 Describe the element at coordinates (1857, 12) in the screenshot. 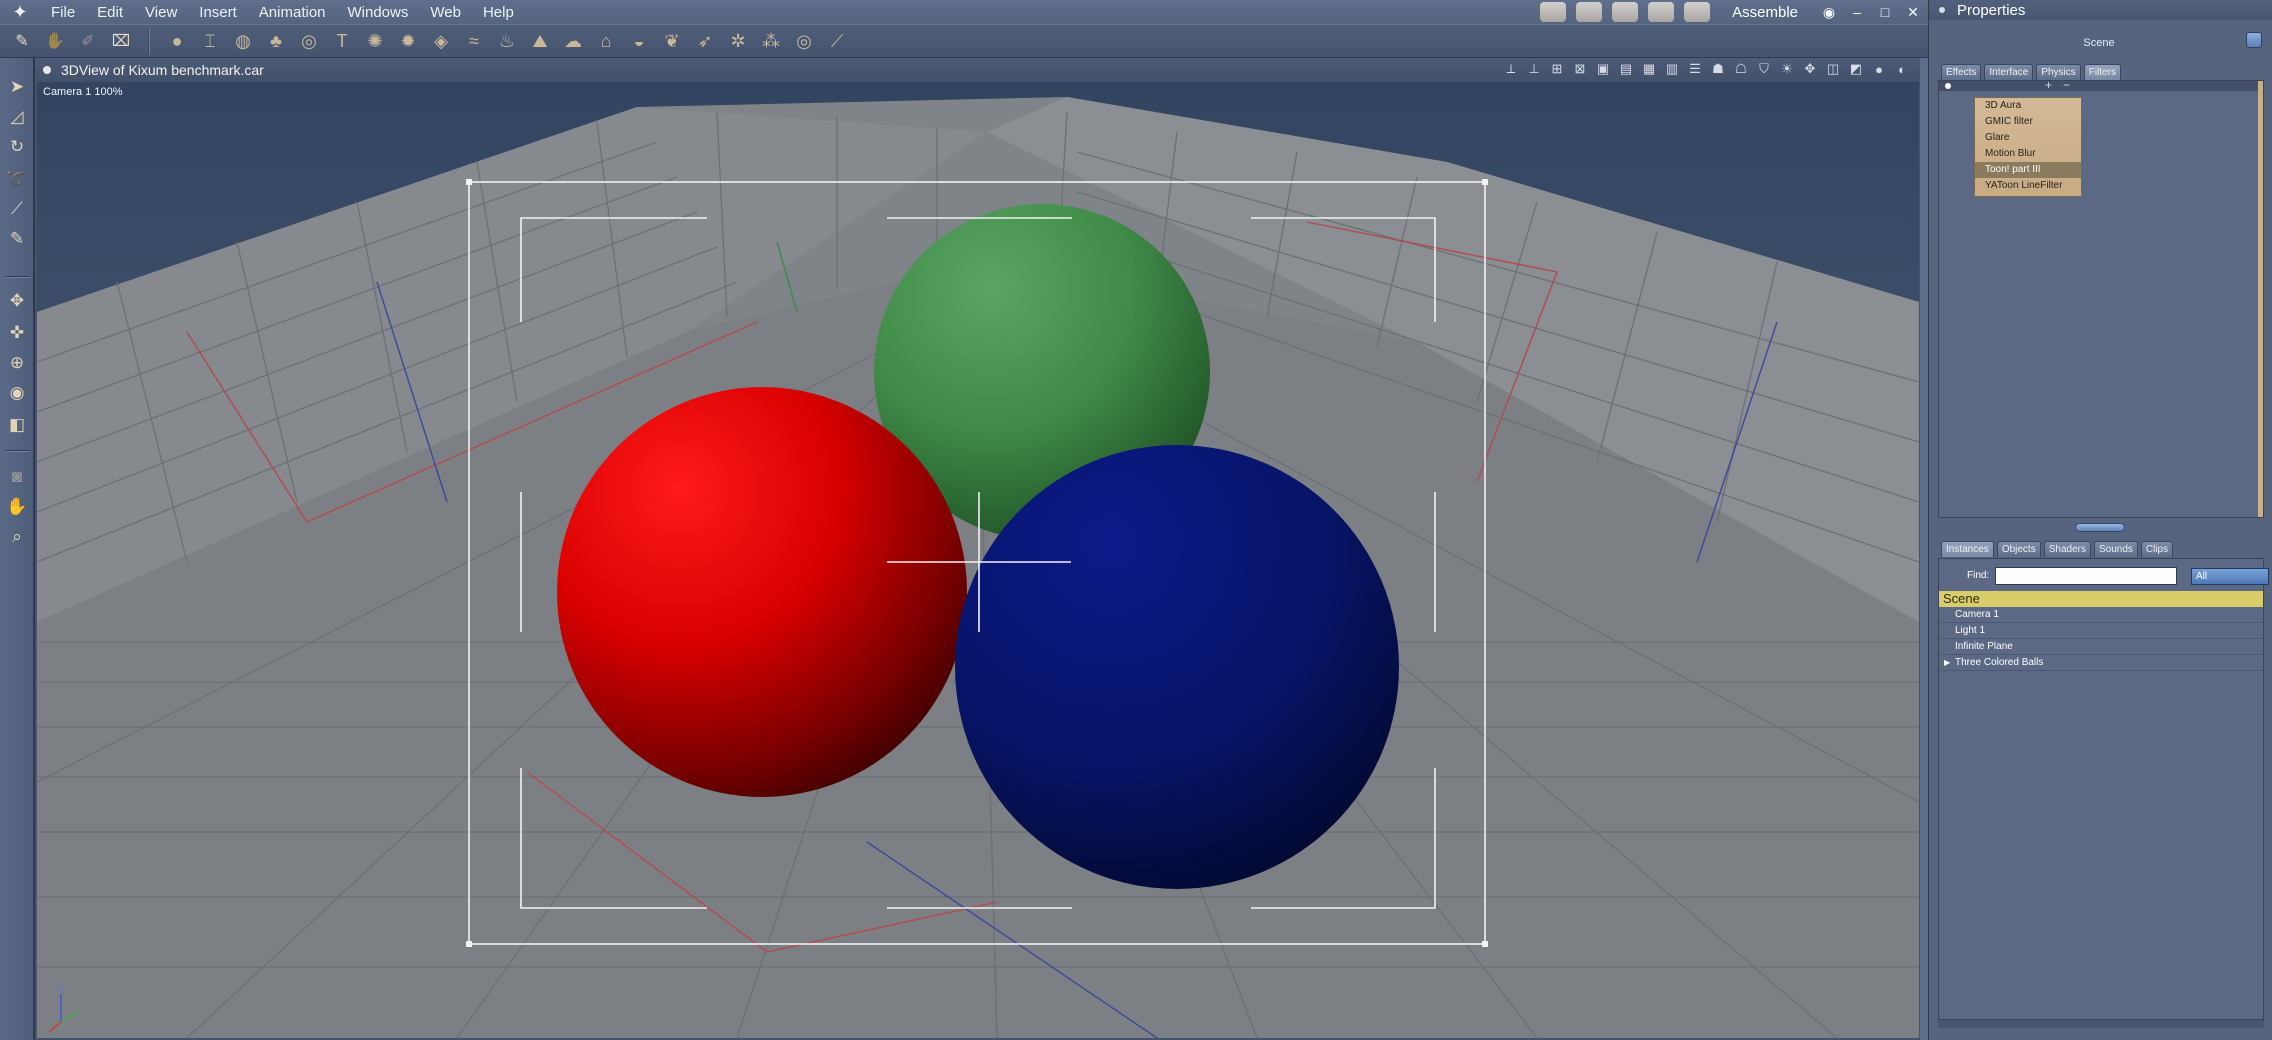

I see `minimize-icon: –` at that location.